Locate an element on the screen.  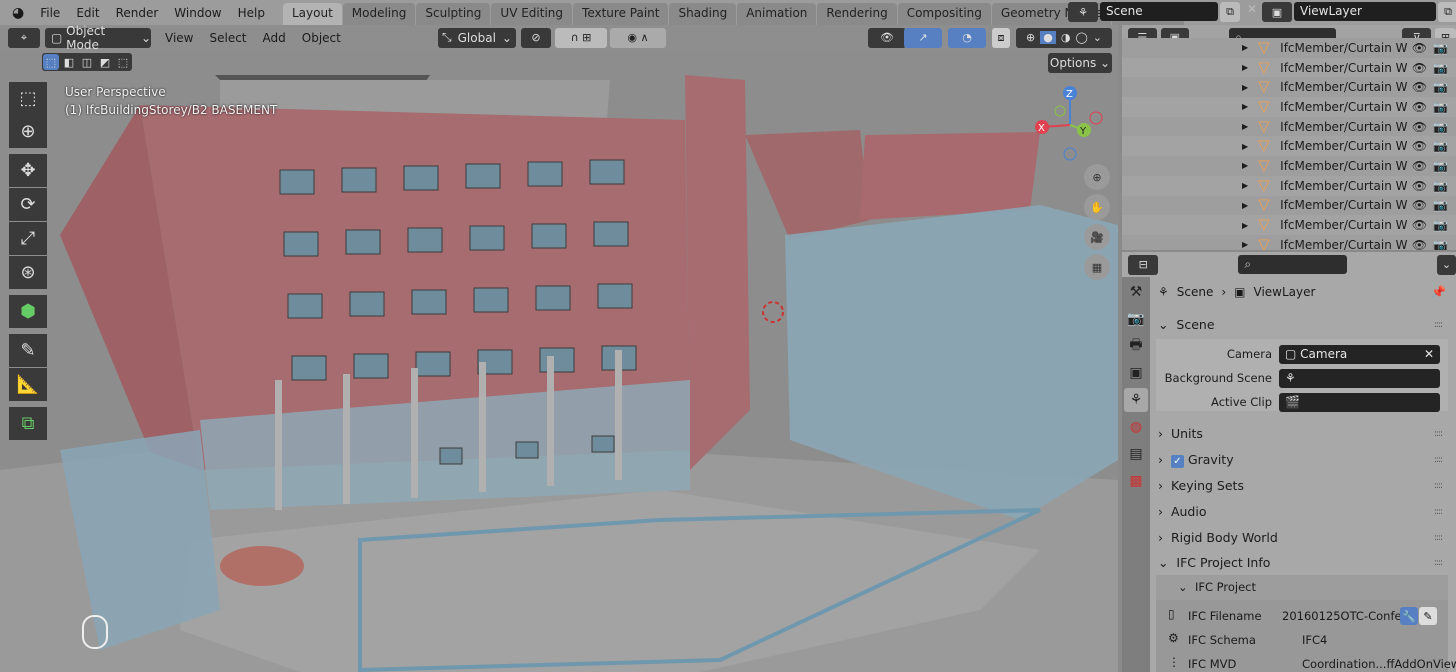
transform-tool-icon: ⊛ is located at coordinates (28, 272).